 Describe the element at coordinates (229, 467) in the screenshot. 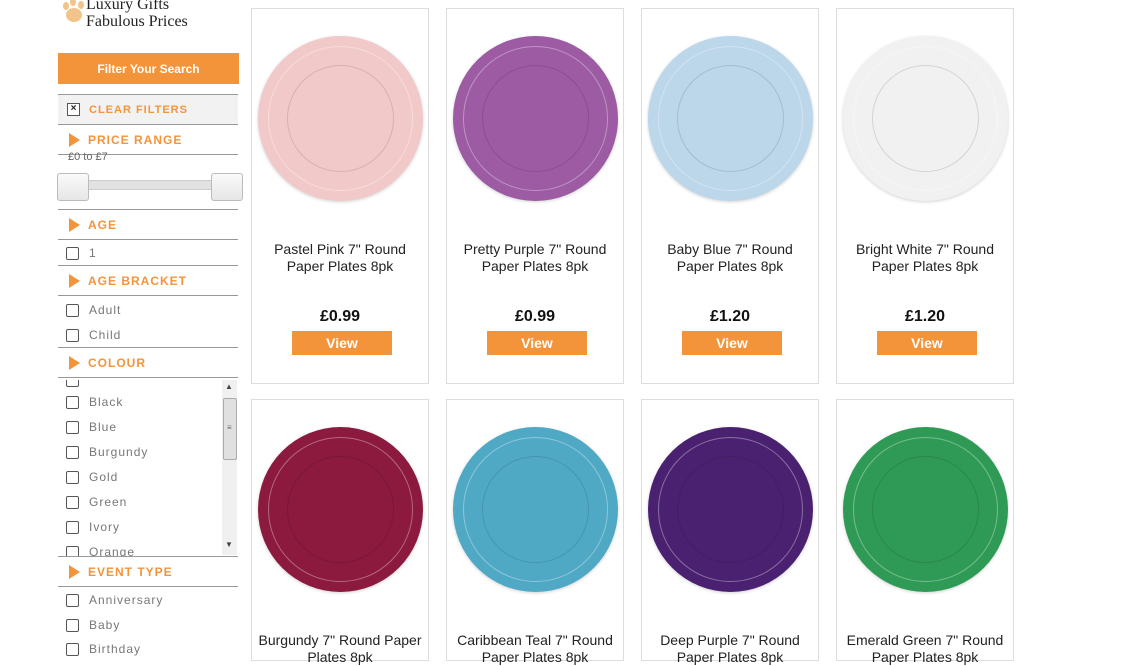

I see `colour-scrollbar: ▲ ≡ ▼` at that location.